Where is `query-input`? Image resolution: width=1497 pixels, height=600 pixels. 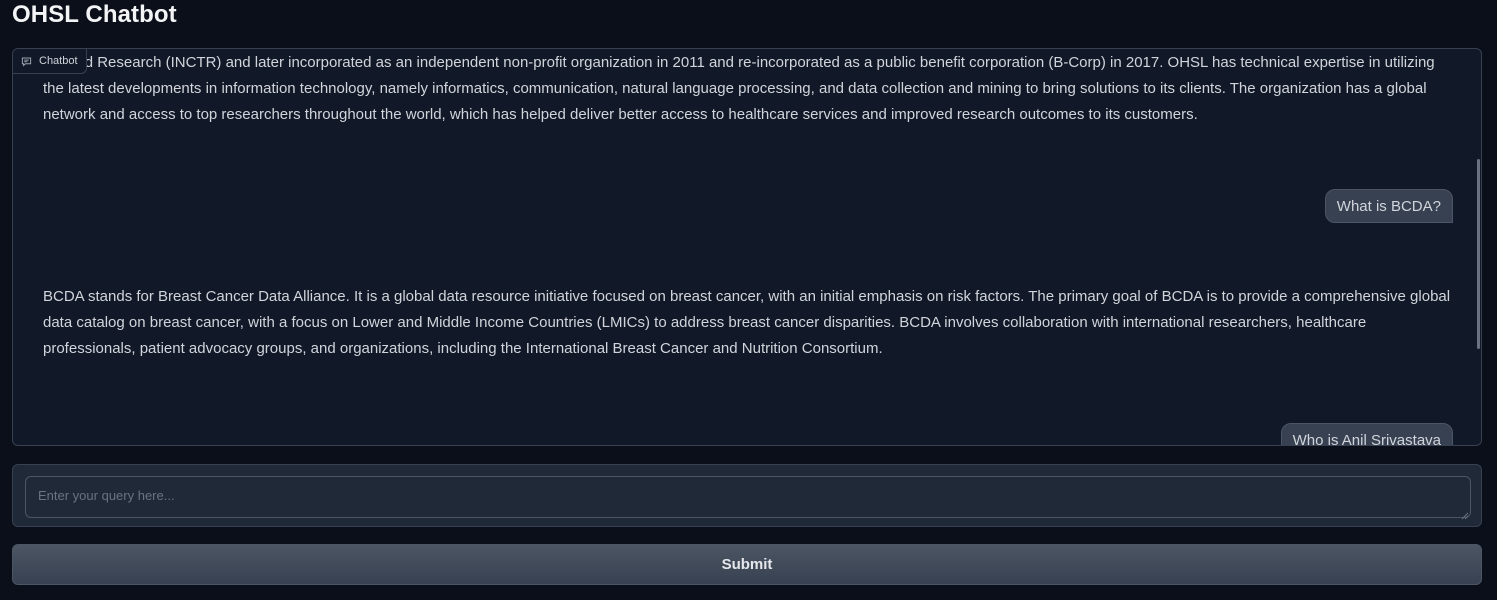 query-input is located at coordinates (748, 497).